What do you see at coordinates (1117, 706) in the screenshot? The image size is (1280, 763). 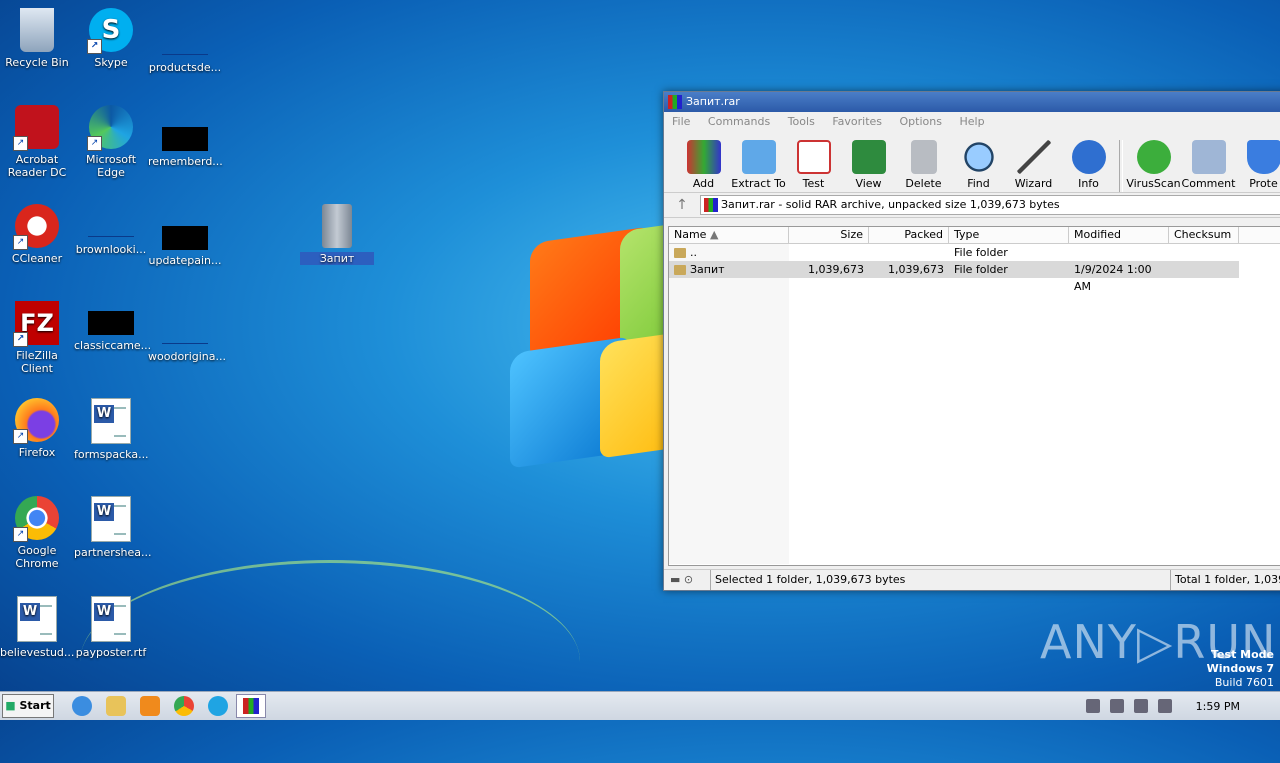 I see `network-icon` at bounding box center [1117, 706].